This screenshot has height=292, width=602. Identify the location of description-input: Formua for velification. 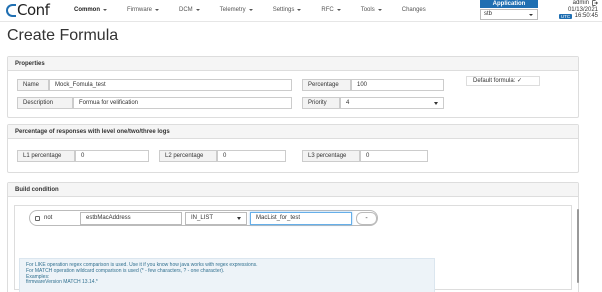
(182, 103).